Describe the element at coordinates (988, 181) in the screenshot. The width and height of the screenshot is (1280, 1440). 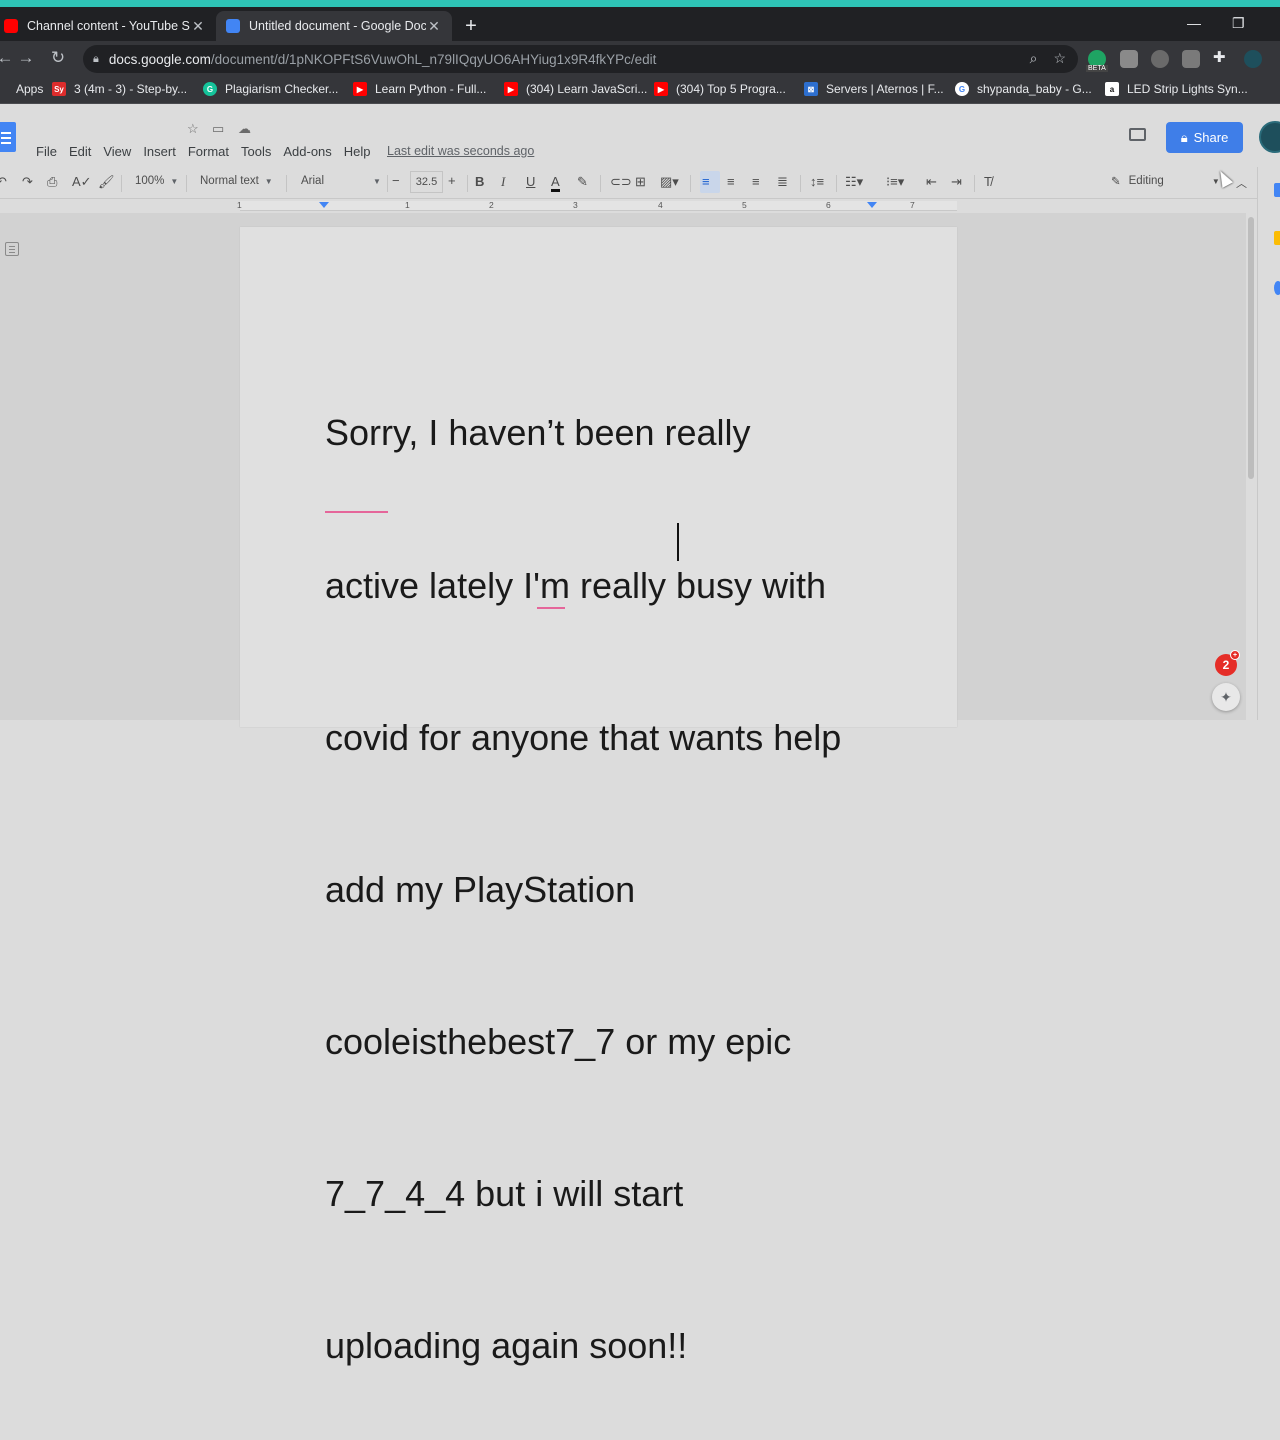
I see `clear-formatting-icon: T̸` at that location.